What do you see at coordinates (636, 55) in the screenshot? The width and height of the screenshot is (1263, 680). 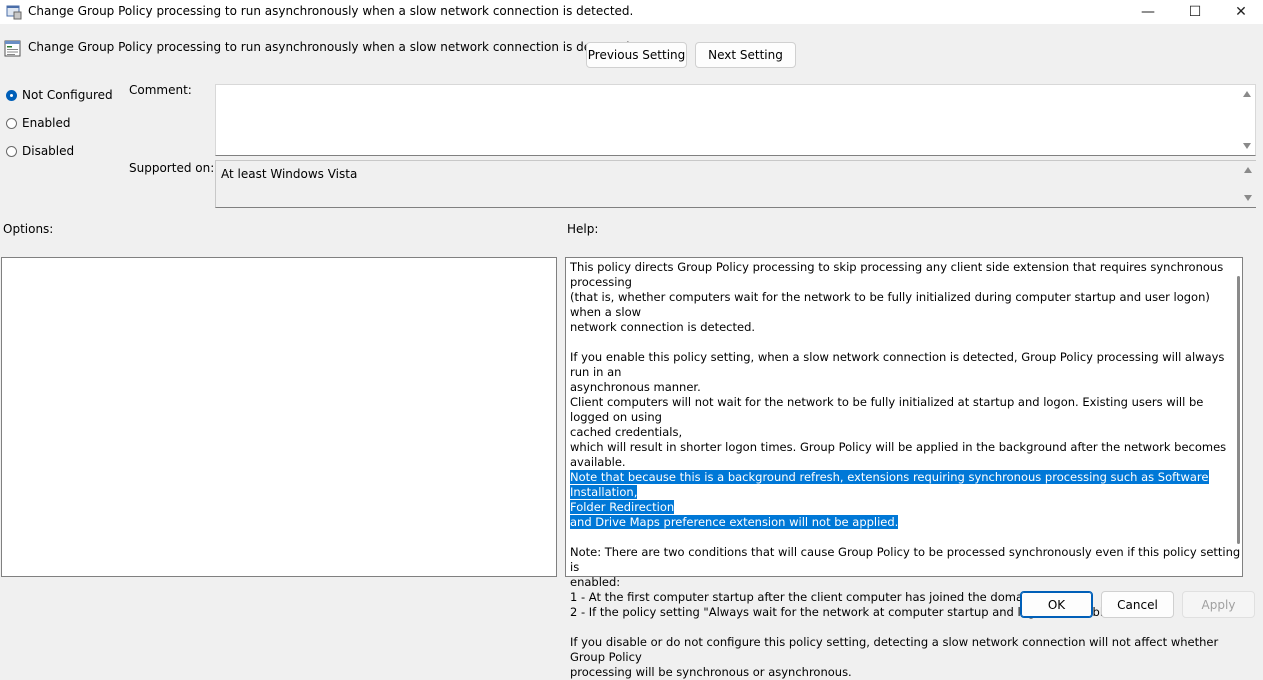 I see `previous-setting-button: Previous Setting` at bounding box center [636, 55].